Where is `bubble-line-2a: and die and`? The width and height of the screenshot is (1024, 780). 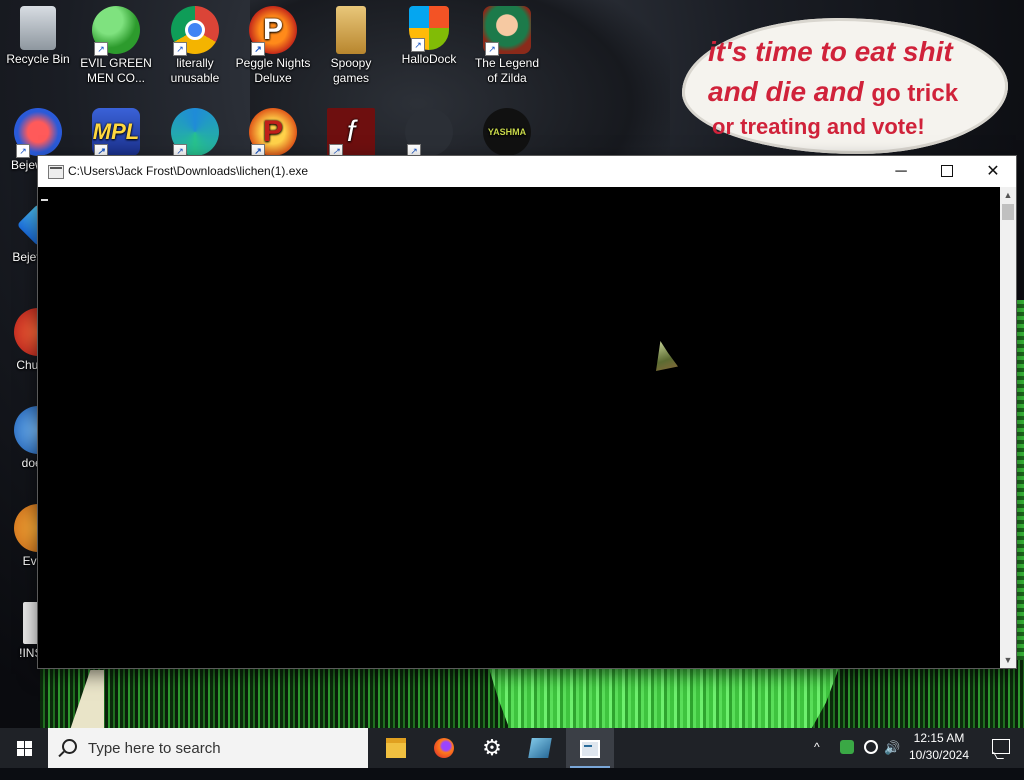 bubble-line-2a: and die and is located at coordinates (786, 91).